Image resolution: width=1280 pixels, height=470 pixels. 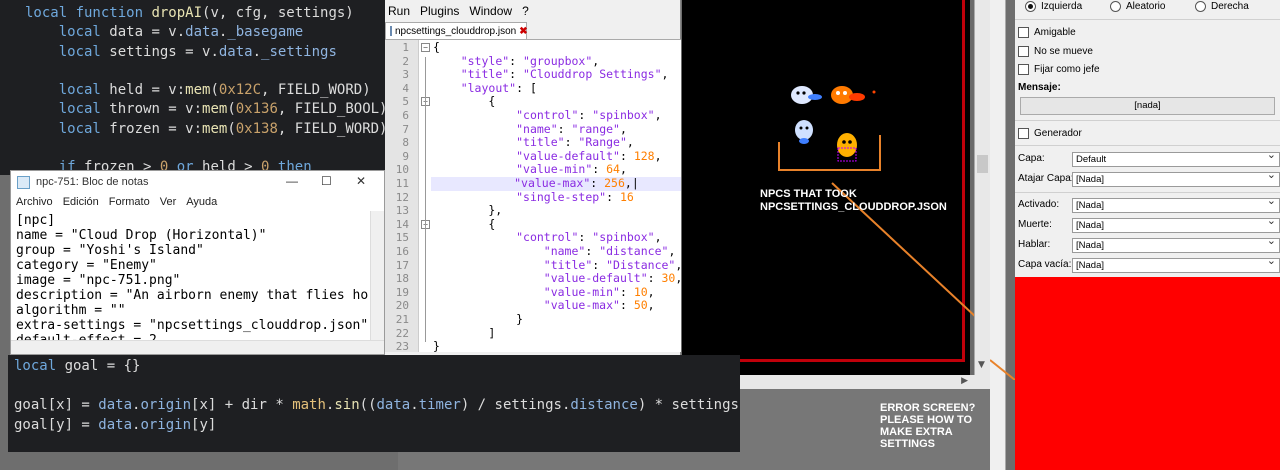 What do you see at coordinates (439, 405) in the screenshot?
I see `code-token: timer` at bounding box center [439, 405].